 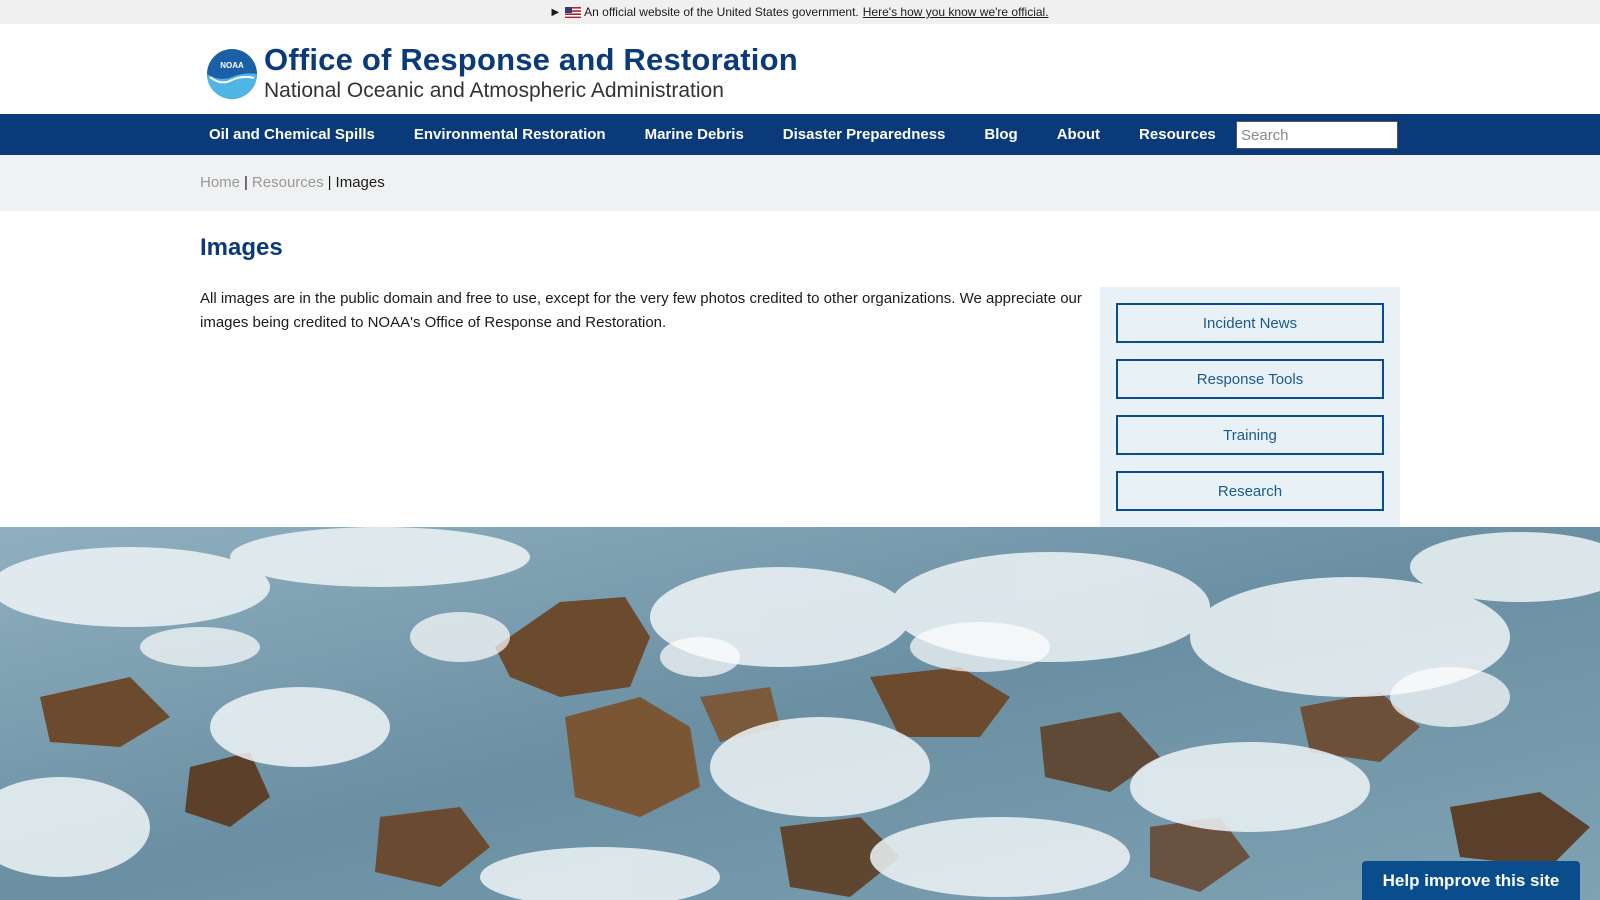 What do you see at coordinates (292, 134) in the screenshot?
I see `nav-item-oil-chemical-spills: Oil and Chemical Spills` at bounding box center [292, 134].